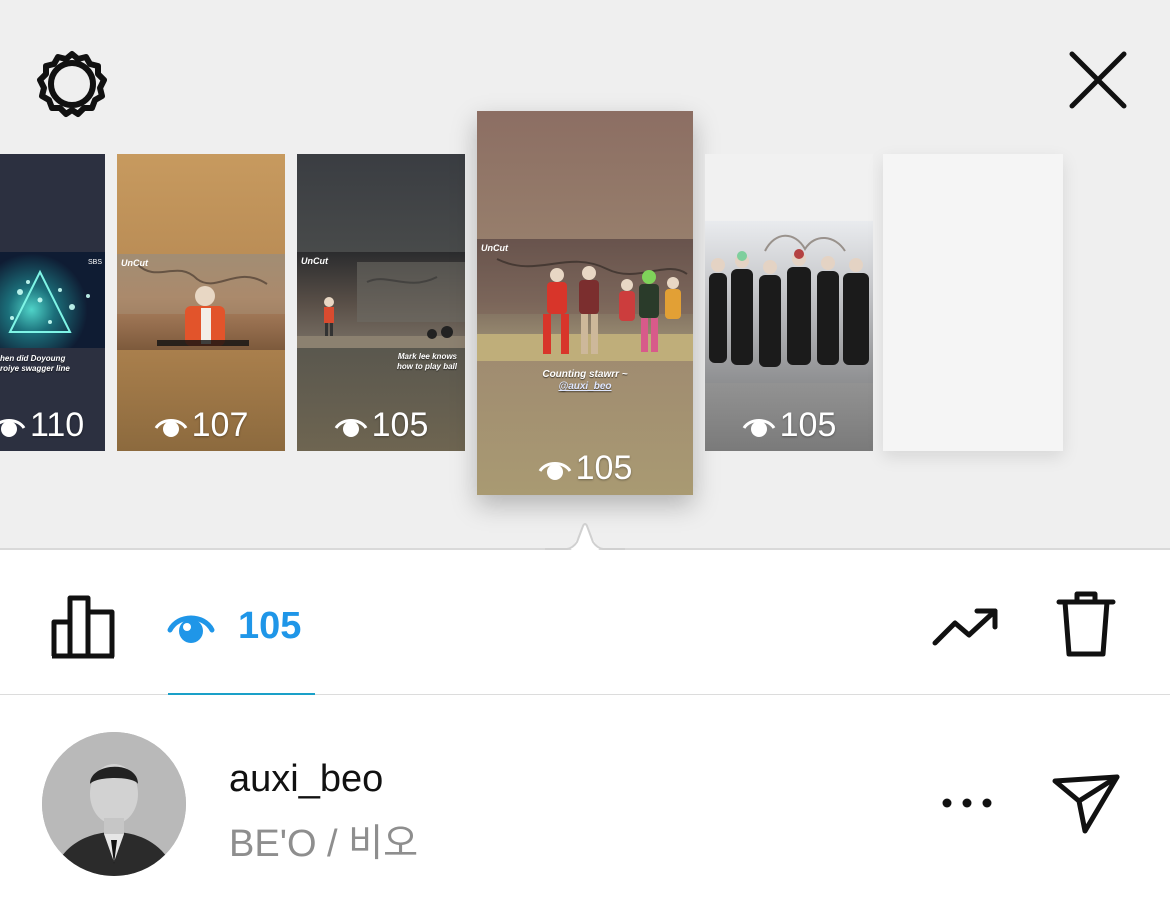 The width and height of the screenshot is (1170, 899). Describe the element at coordinates (324, 844) in the screenshot. I see `viewer-full-name: BE'O / 비오` at that location.